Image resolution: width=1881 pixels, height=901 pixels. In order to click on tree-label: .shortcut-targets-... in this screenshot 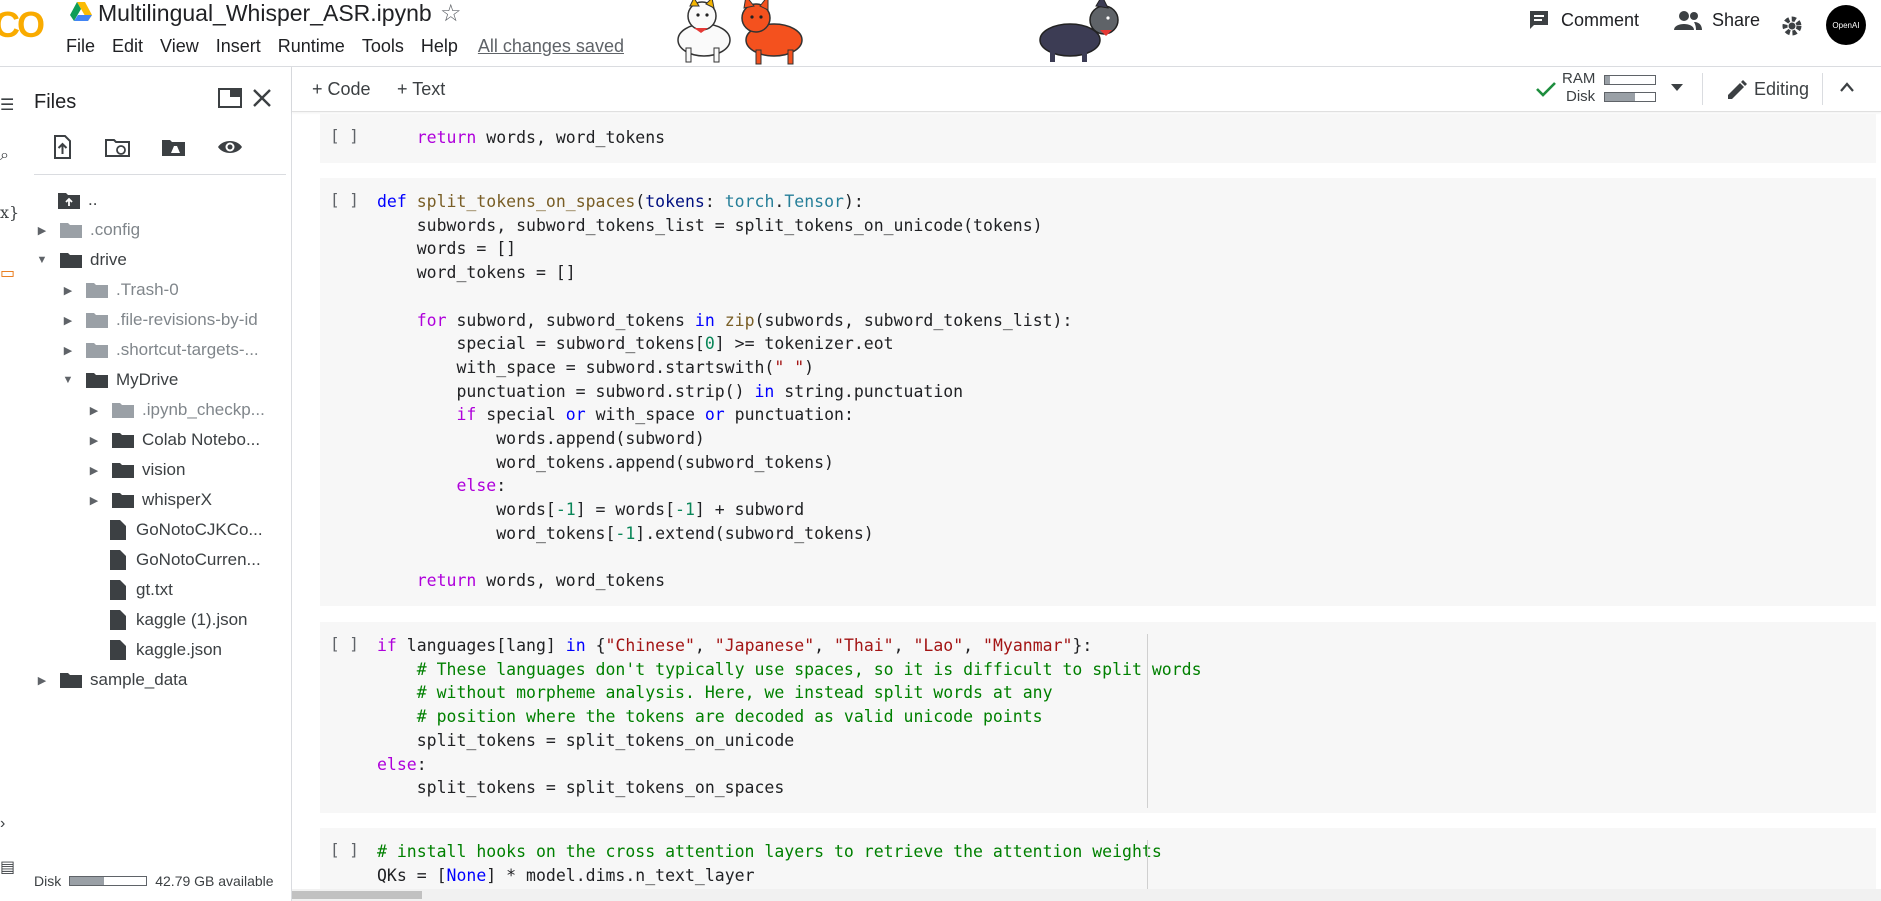, I will do `click(187, 349)`.